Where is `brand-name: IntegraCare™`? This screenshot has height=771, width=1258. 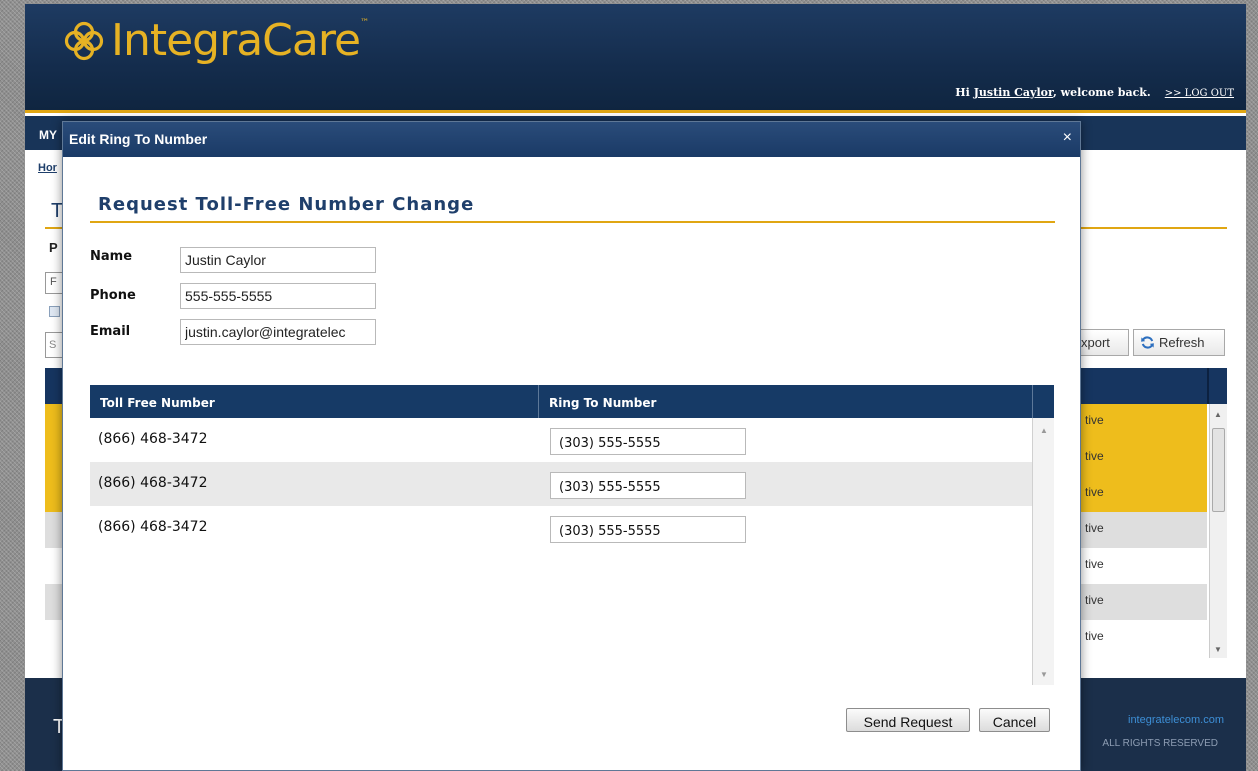
brand-name: IntegraCare™ is located at coordinates (240, 40).